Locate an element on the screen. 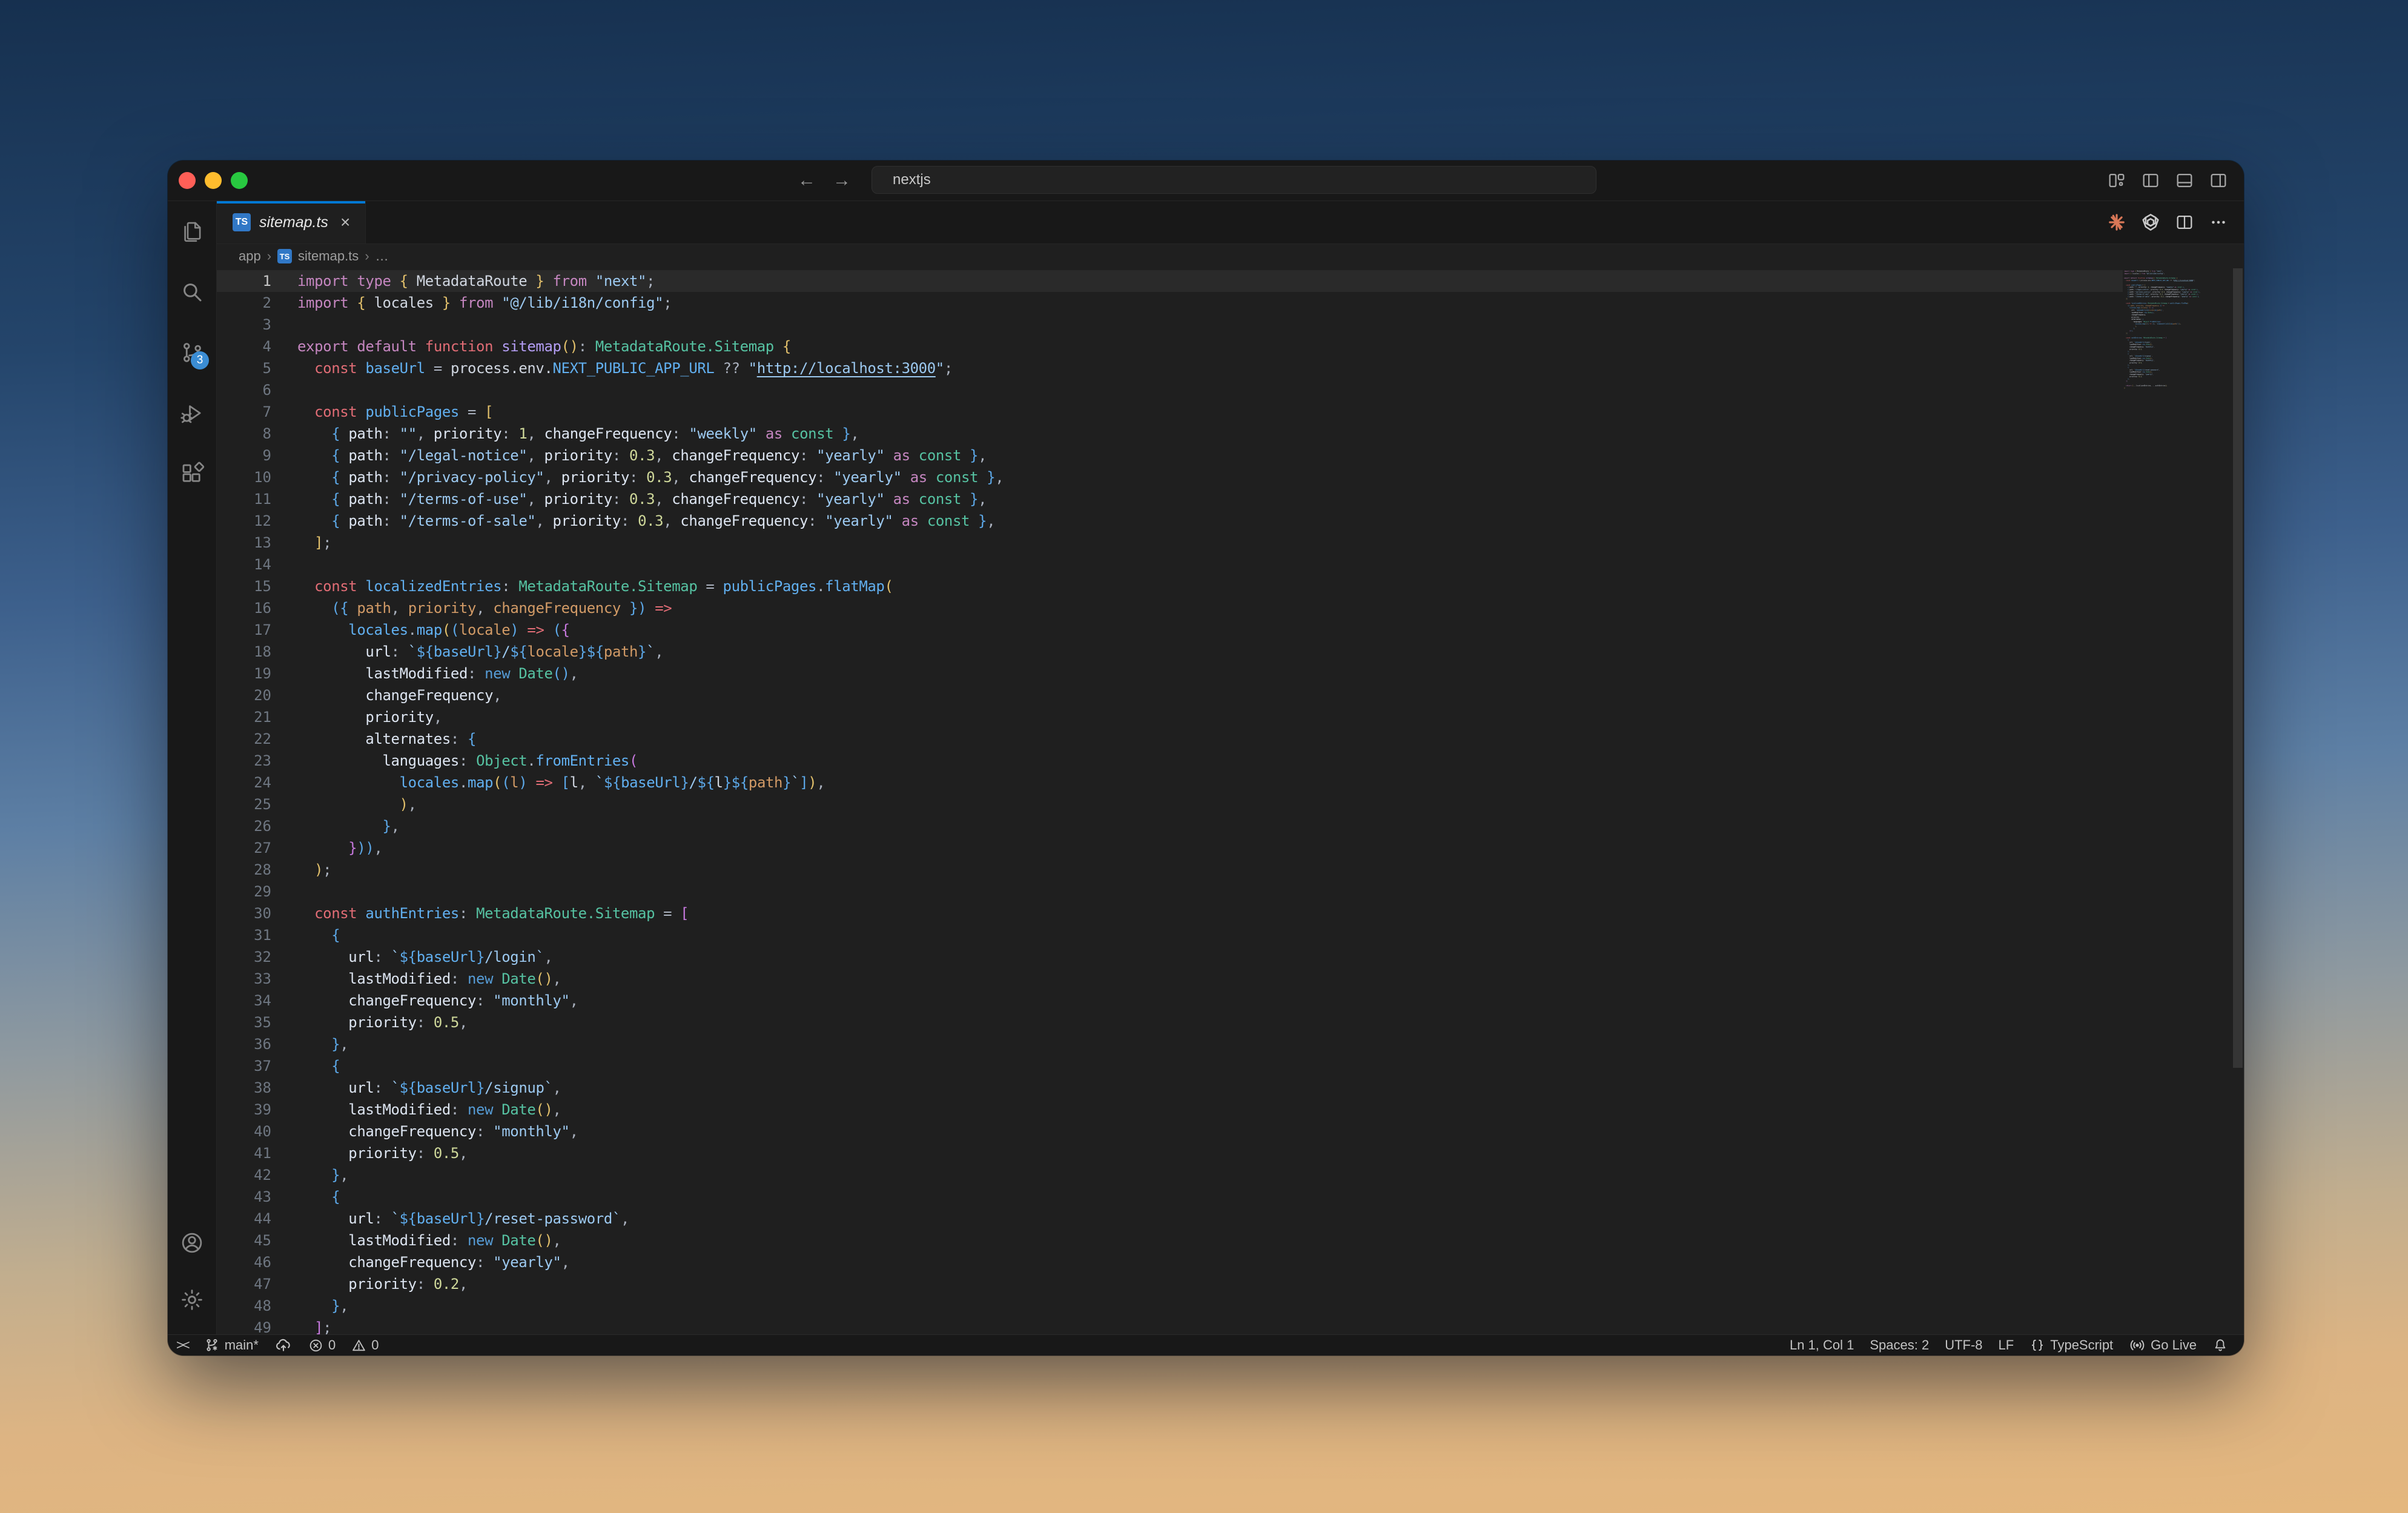 Image resolution: width=2408 pixels, height=1513 pixels. code-line-47: 47 priority: 0.2, is located at coordinates (1170, 1284).